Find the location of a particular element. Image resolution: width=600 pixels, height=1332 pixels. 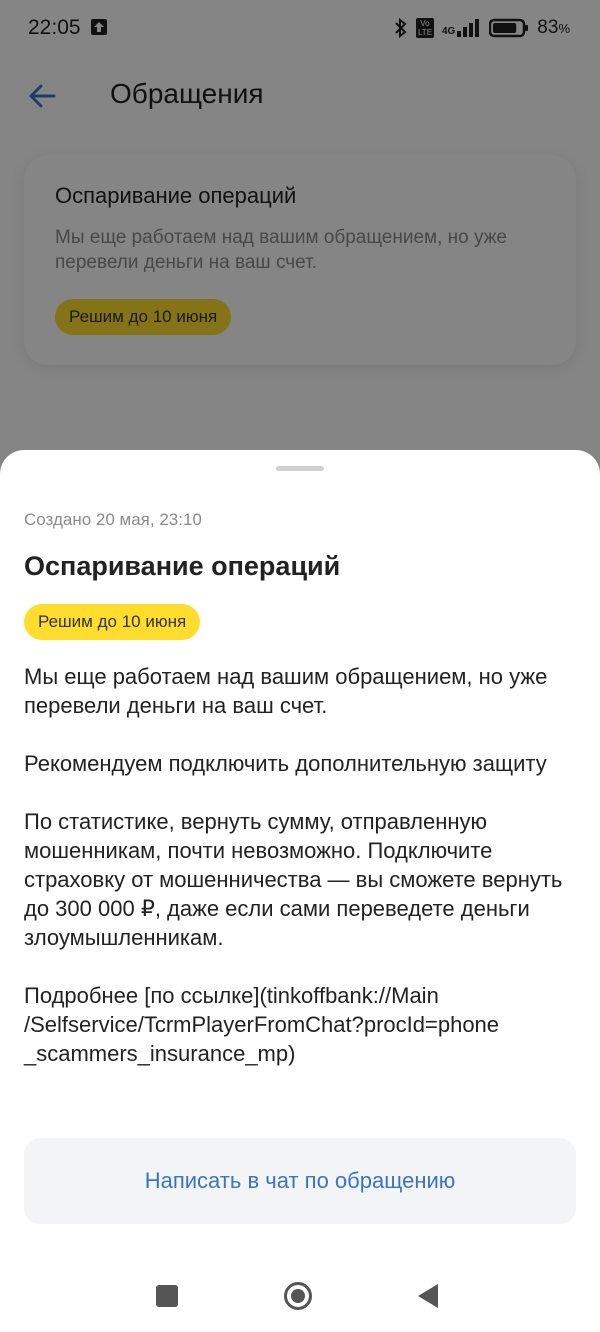

recents-square-icon is located at coordinates (167, 1296).